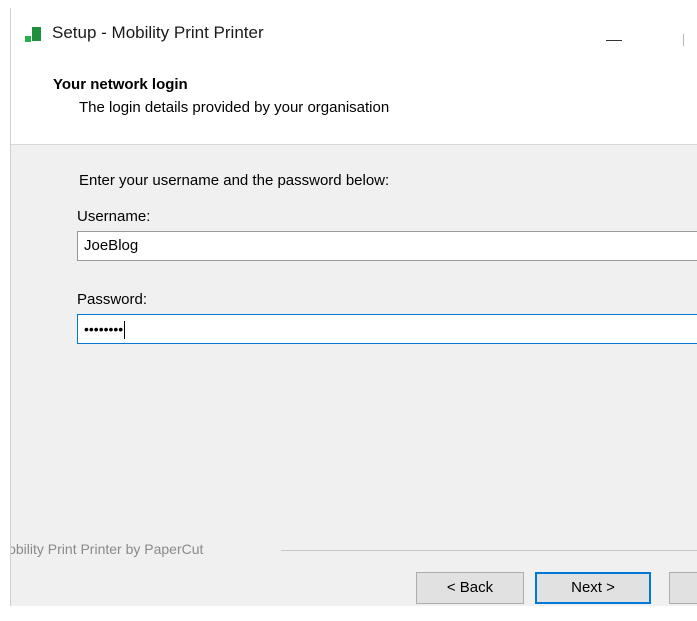 The image size is (697, 621). Describe the element at coordinates (28, 39) in the screenshot. I see `app-icon-small-square` at that location.